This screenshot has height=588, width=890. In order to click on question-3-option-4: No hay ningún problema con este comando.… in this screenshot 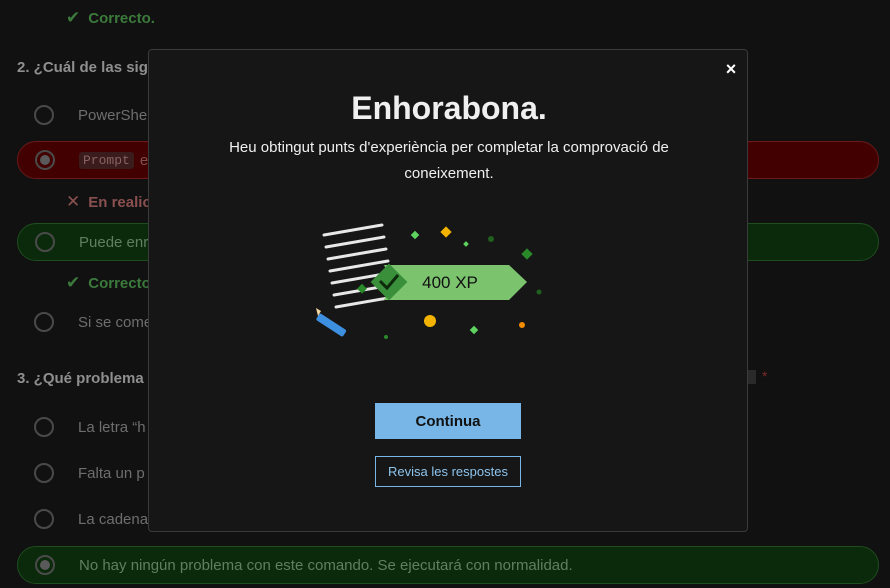, I will do `click(448, 565)`.